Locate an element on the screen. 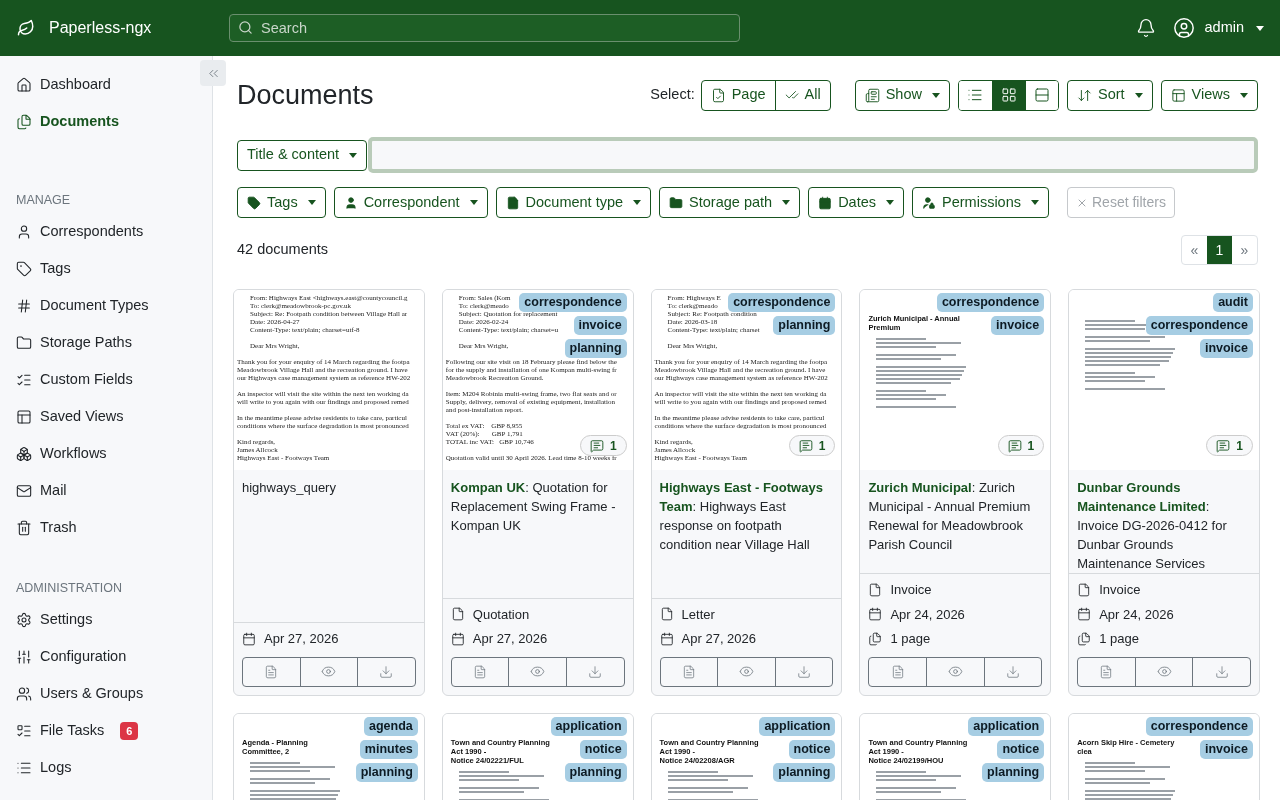  user-menu: admin is located at coordinates (1234, 28).